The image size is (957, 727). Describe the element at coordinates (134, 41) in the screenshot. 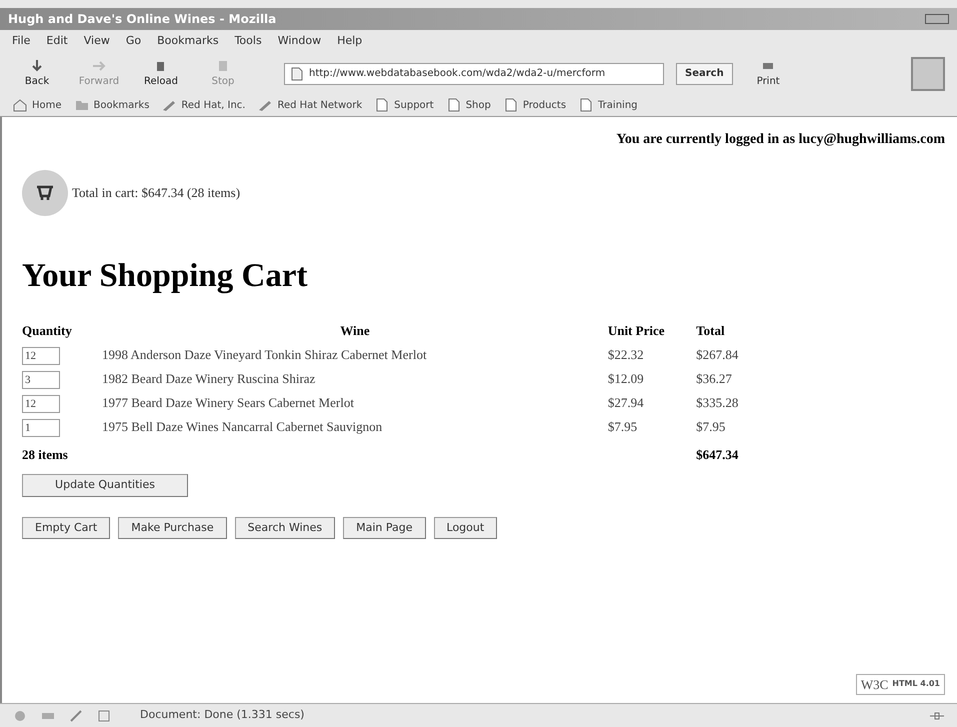

I see `menu-item: Go` at that location.